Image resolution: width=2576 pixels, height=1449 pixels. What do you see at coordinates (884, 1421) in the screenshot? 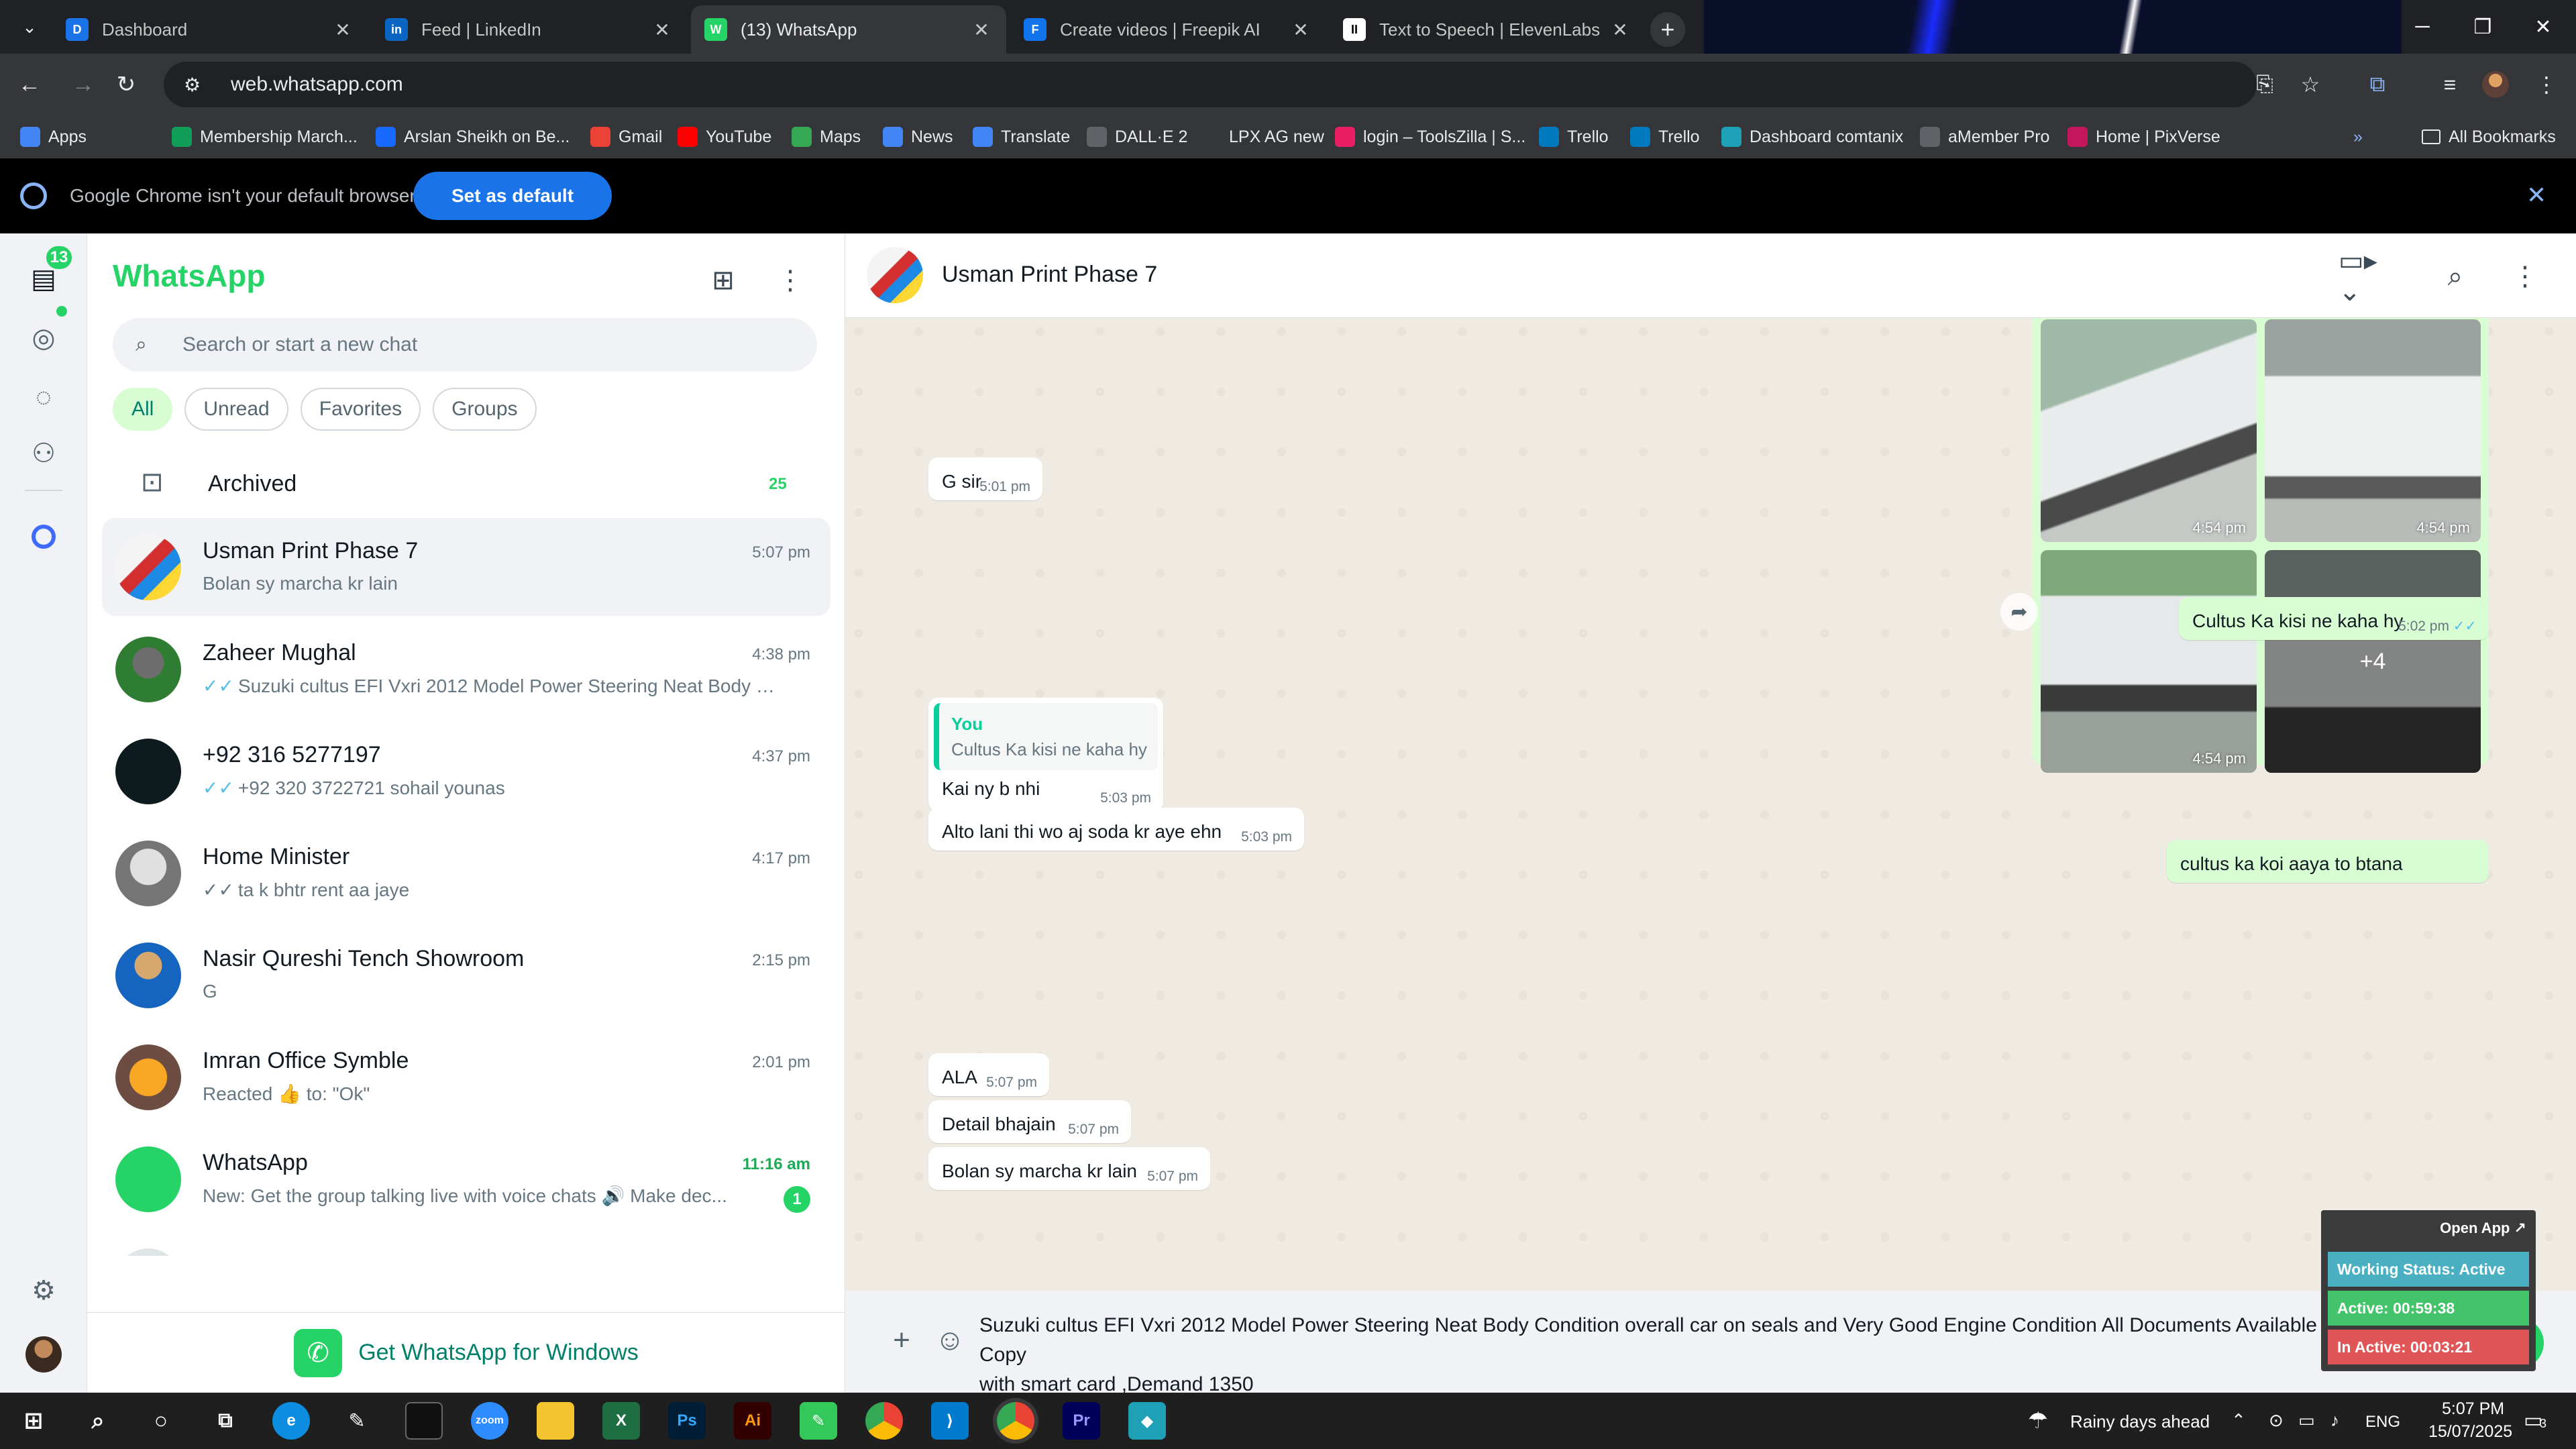
I see `chrome-icon` at bounding box center [884, 1421].